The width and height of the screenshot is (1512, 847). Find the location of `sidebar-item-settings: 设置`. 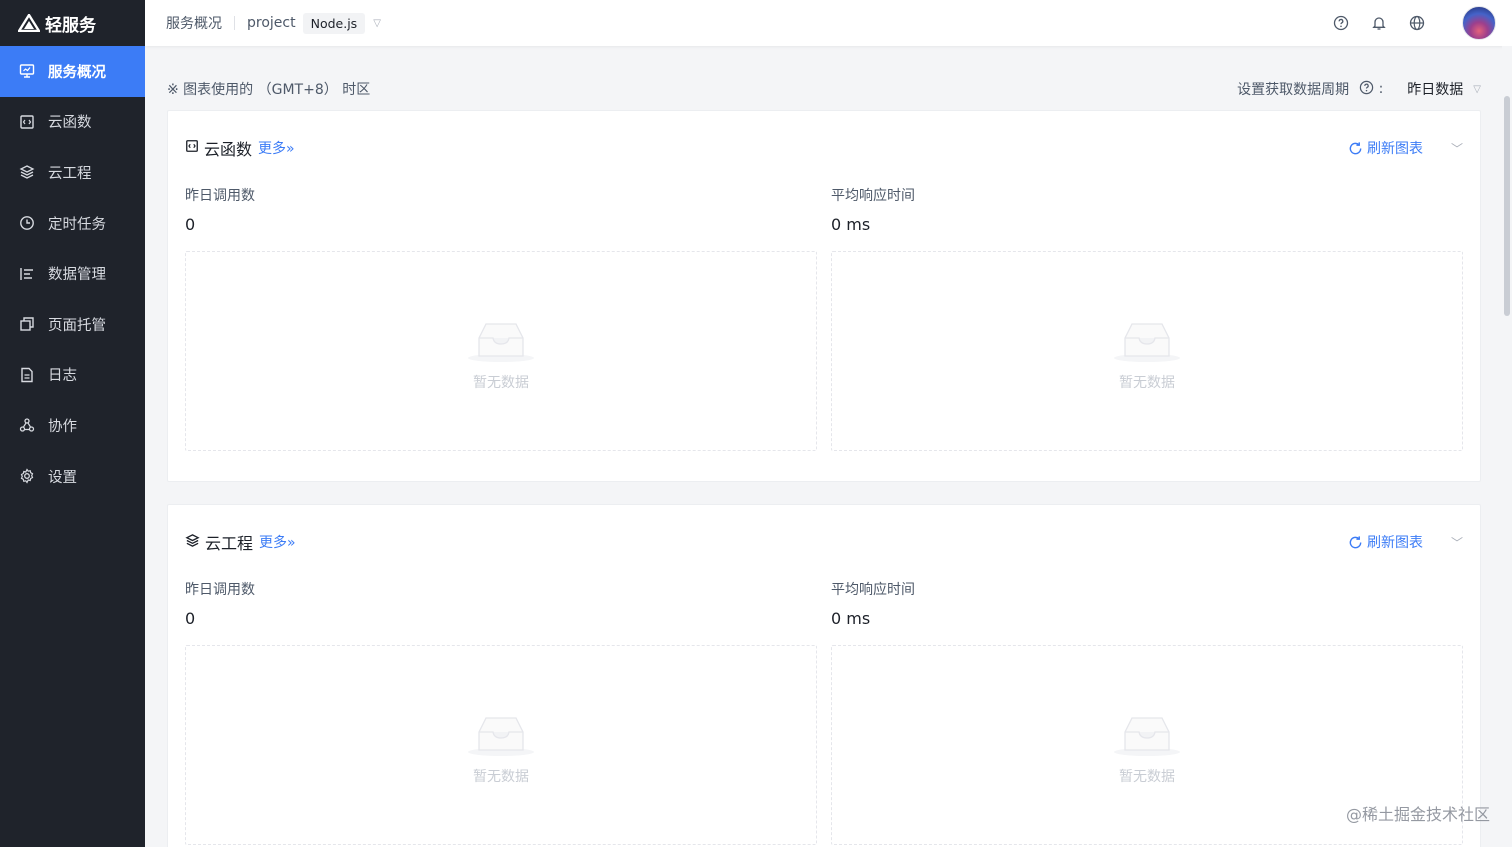

sidebar-item-settings: 设置 is located at coordinates (72, 476).